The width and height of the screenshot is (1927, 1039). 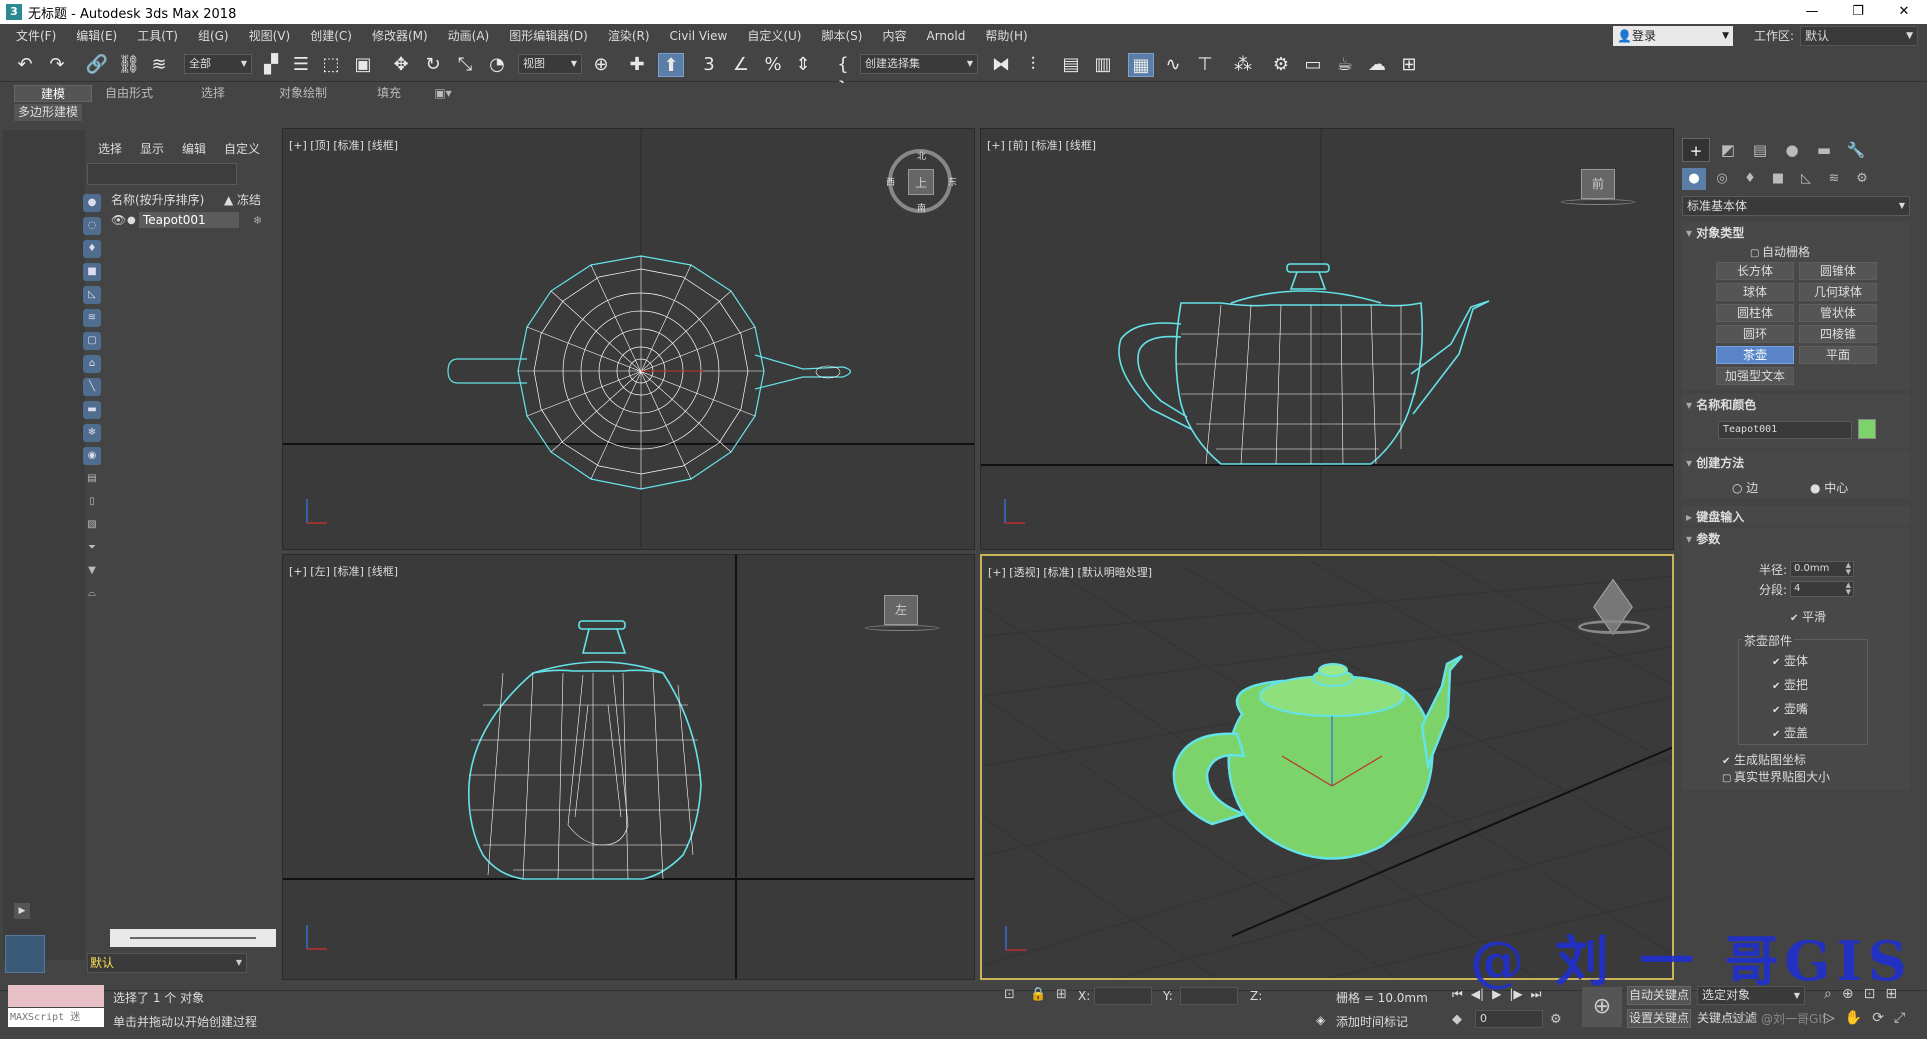 I want to click on cone-button: 圆锥体, so click(x=1838, y=271).